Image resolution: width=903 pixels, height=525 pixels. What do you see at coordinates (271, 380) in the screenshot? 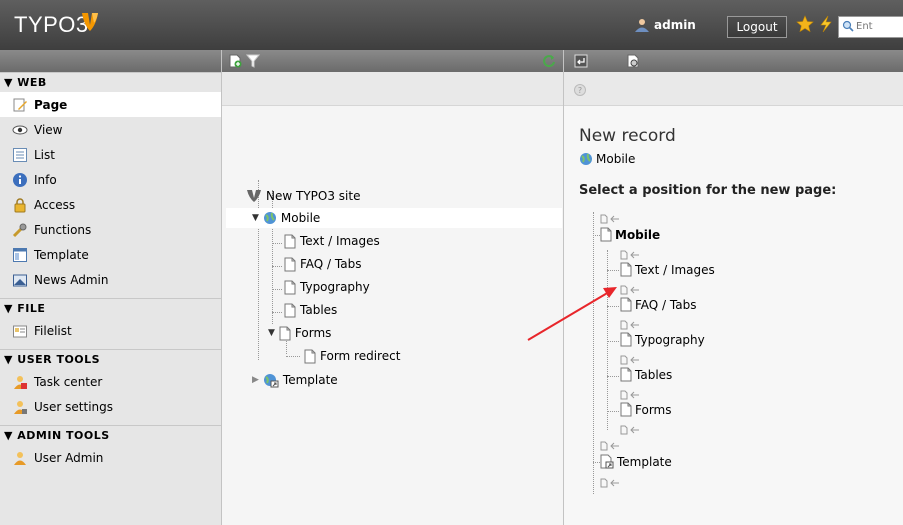
I see `globe-shortcut-icon` at bounding box center [271, 380].